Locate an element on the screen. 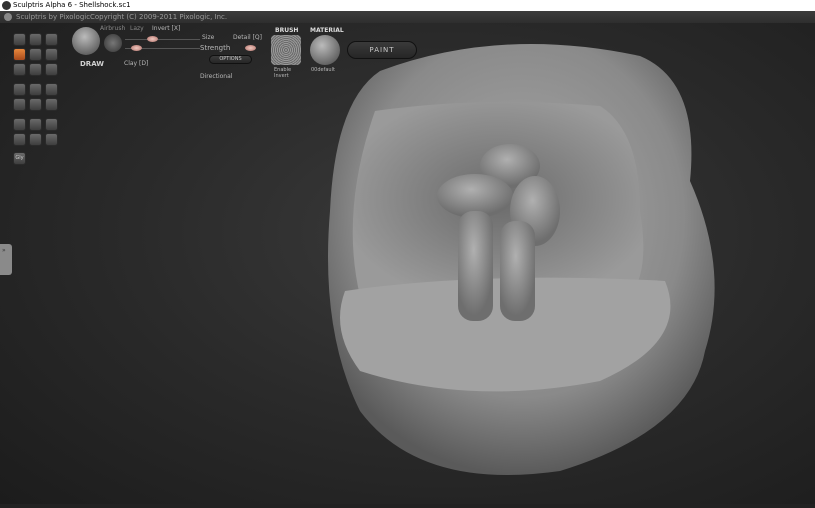  tool-smooth is located at coordinates (51, 69).